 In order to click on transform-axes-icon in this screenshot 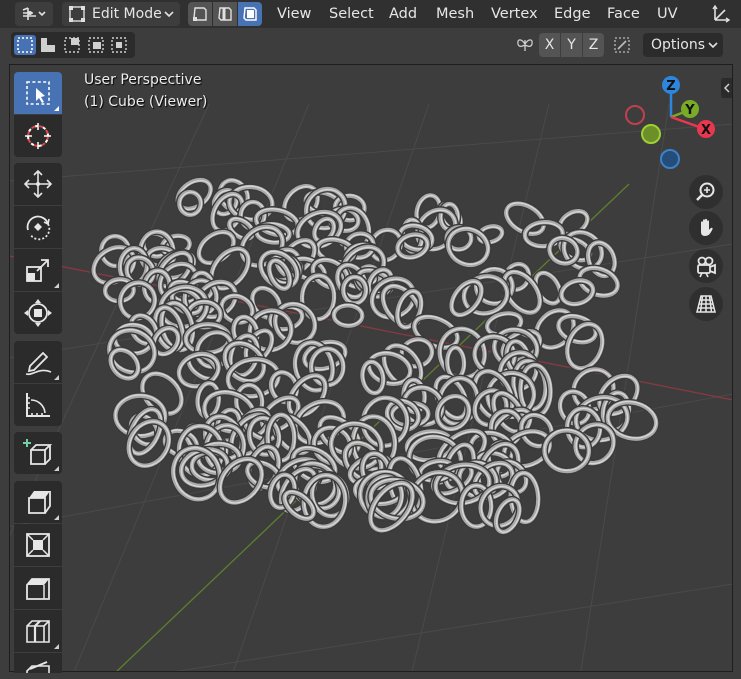, I will do `click(721, 13)`.